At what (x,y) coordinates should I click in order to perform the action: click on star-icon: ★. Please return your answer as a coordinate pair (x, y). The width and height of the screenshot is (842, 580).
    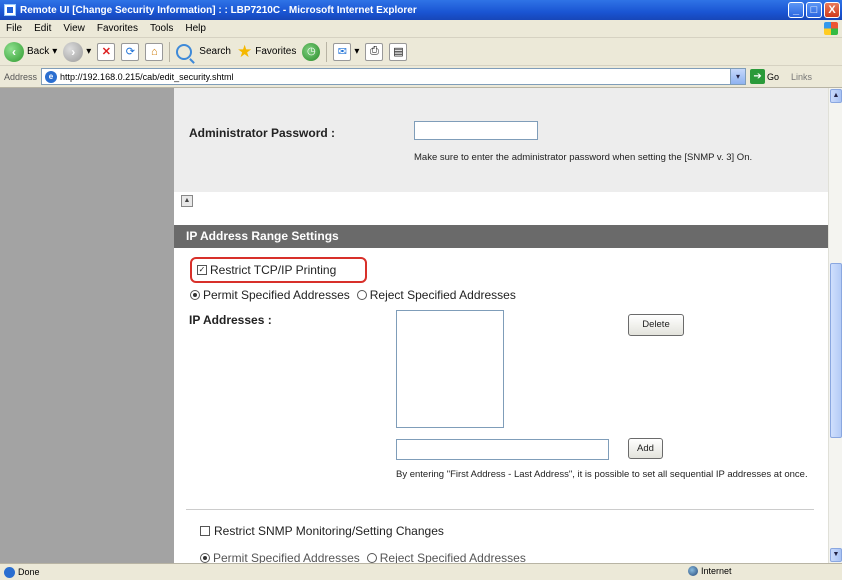
    Looking at the image, I should click on (244, 51).